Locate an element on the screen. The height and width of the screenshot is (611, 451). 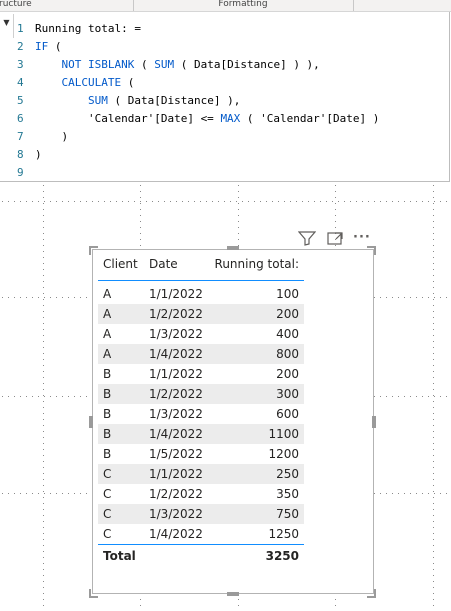
resize-corner-bottom-left is located at coordinates (93, 593).